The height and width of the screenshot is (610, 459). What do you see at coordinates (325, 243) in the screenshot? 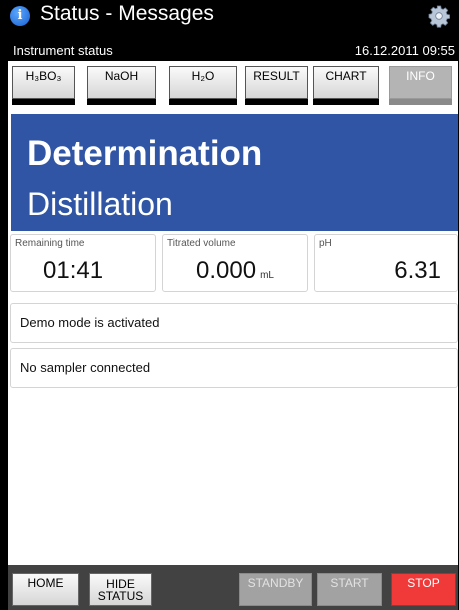
I see `ph-label: pH` at bounding box center [325, 243].